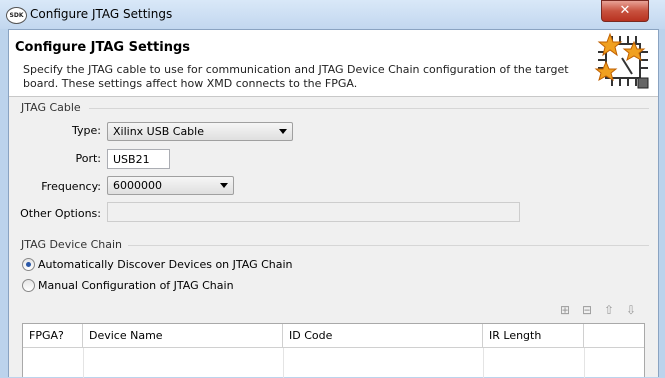 The image size is (665, 378). Describe the element at coordinates (131, 159) in the screenshot. I see `port-value: USB21` at that location.